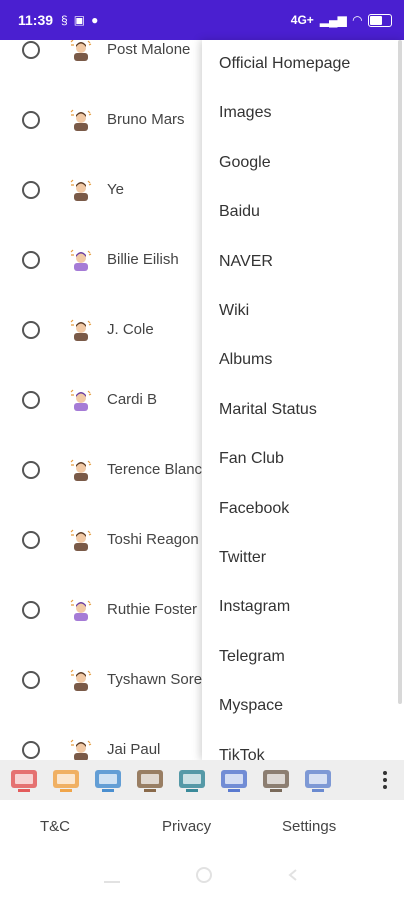 This screenshot has height=900, width=404. Describe the element at coordinates (204, 877) in the screenshot. I see `home-icon` at that location.